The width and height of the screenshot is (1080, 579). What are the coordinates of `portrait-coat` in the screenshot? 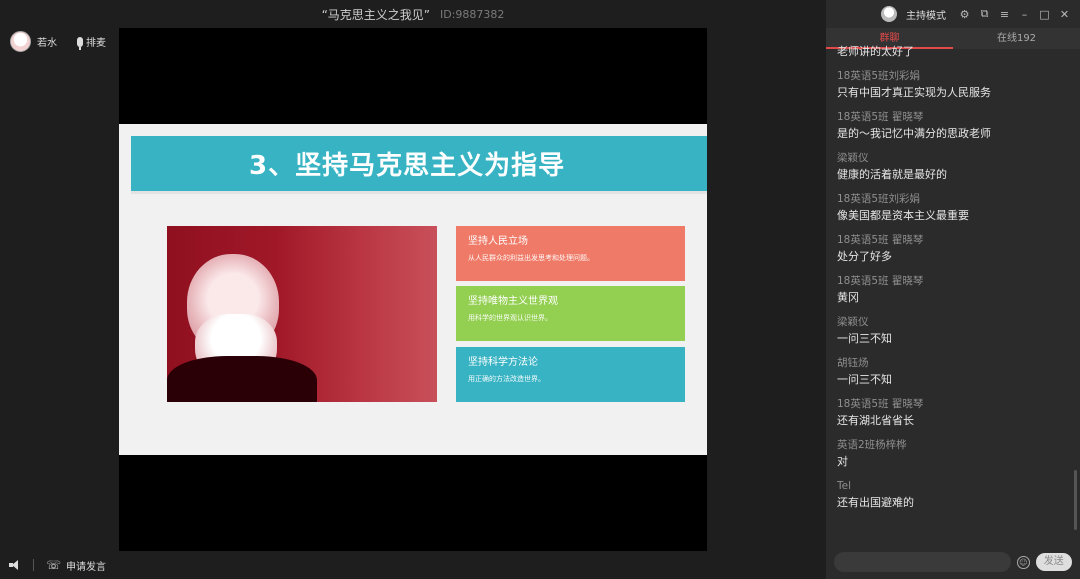 It's located at (242, 379).